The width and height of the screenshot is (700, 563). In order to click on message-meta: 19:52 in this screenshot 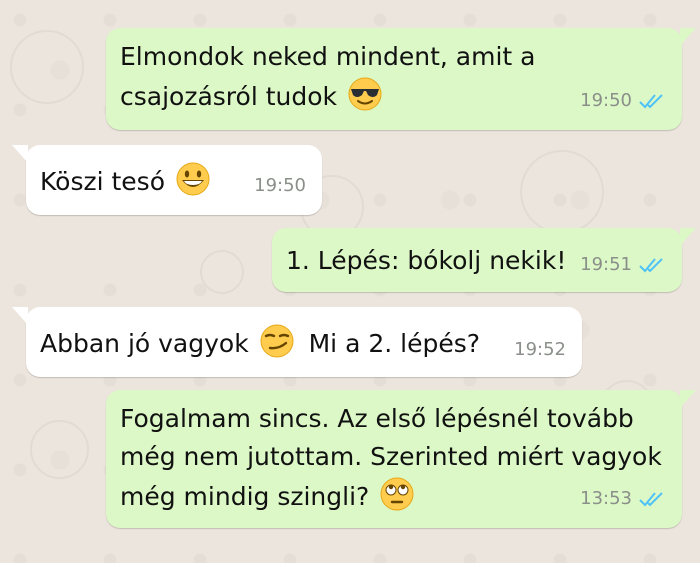, I will do `click(540, 350)`.